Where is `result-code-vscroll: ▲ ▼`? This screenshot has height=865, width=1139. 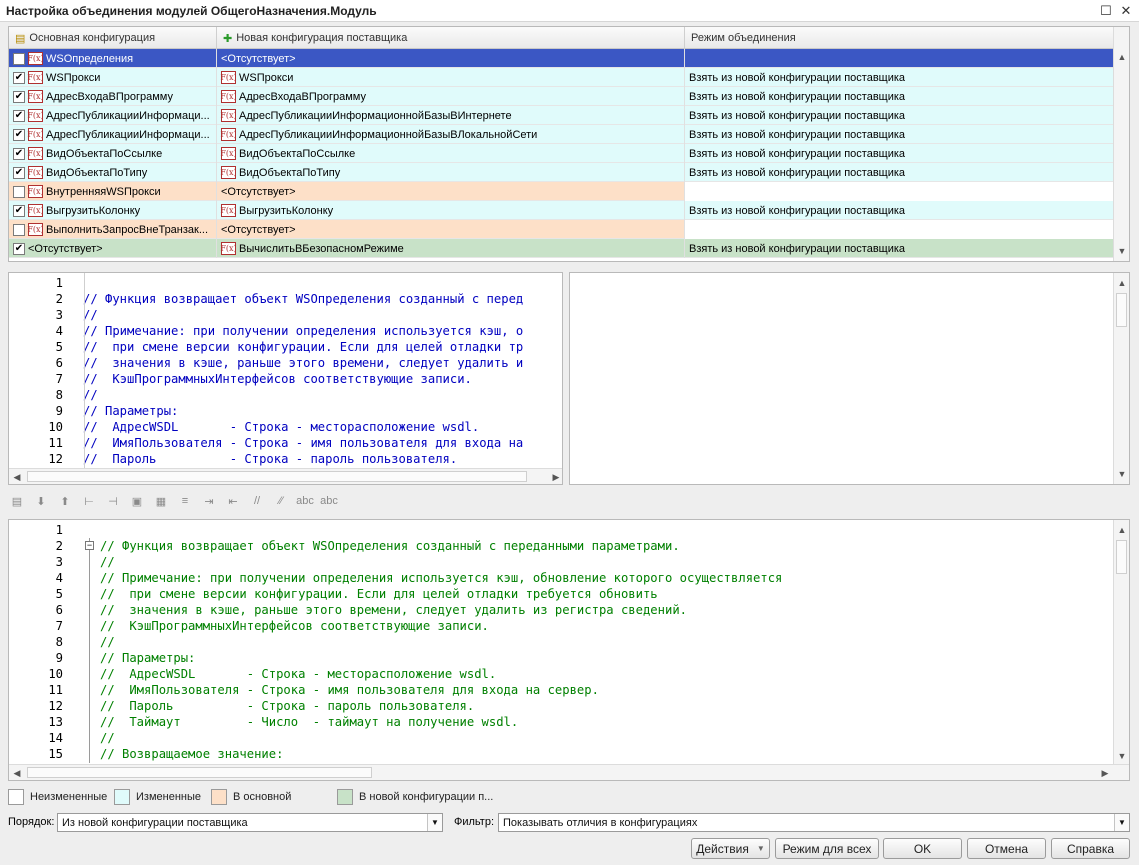
result-code-vscroll: ▲ ▼ is located at coordinates (1121, 643).